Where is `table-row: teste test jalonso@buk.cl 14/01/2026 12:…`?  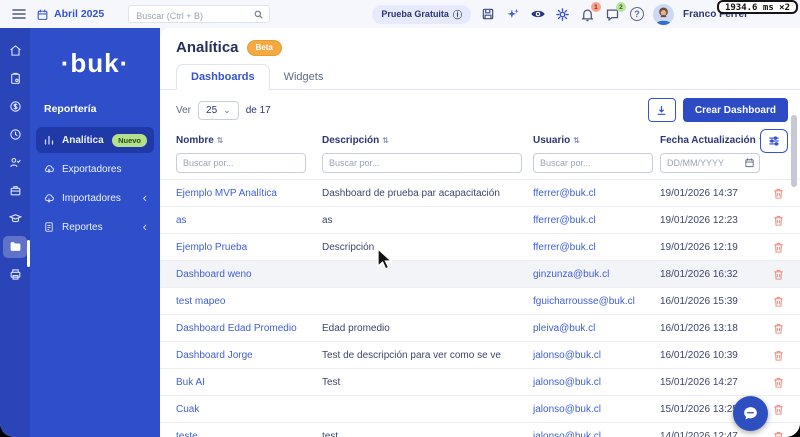 table-row: teste test jalonso@buk.cl 14/01/2026 12:… is located at coordinates (480, 429).